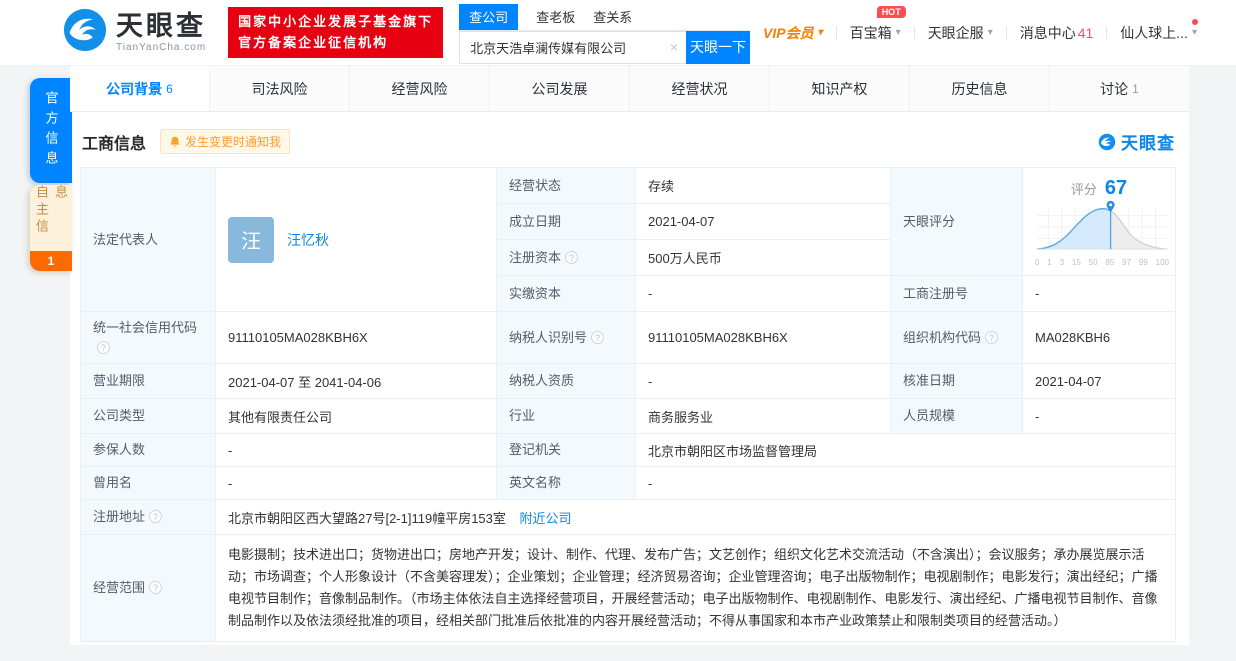  I want to click on search-tab-company: 查公司, so click(489, 16).